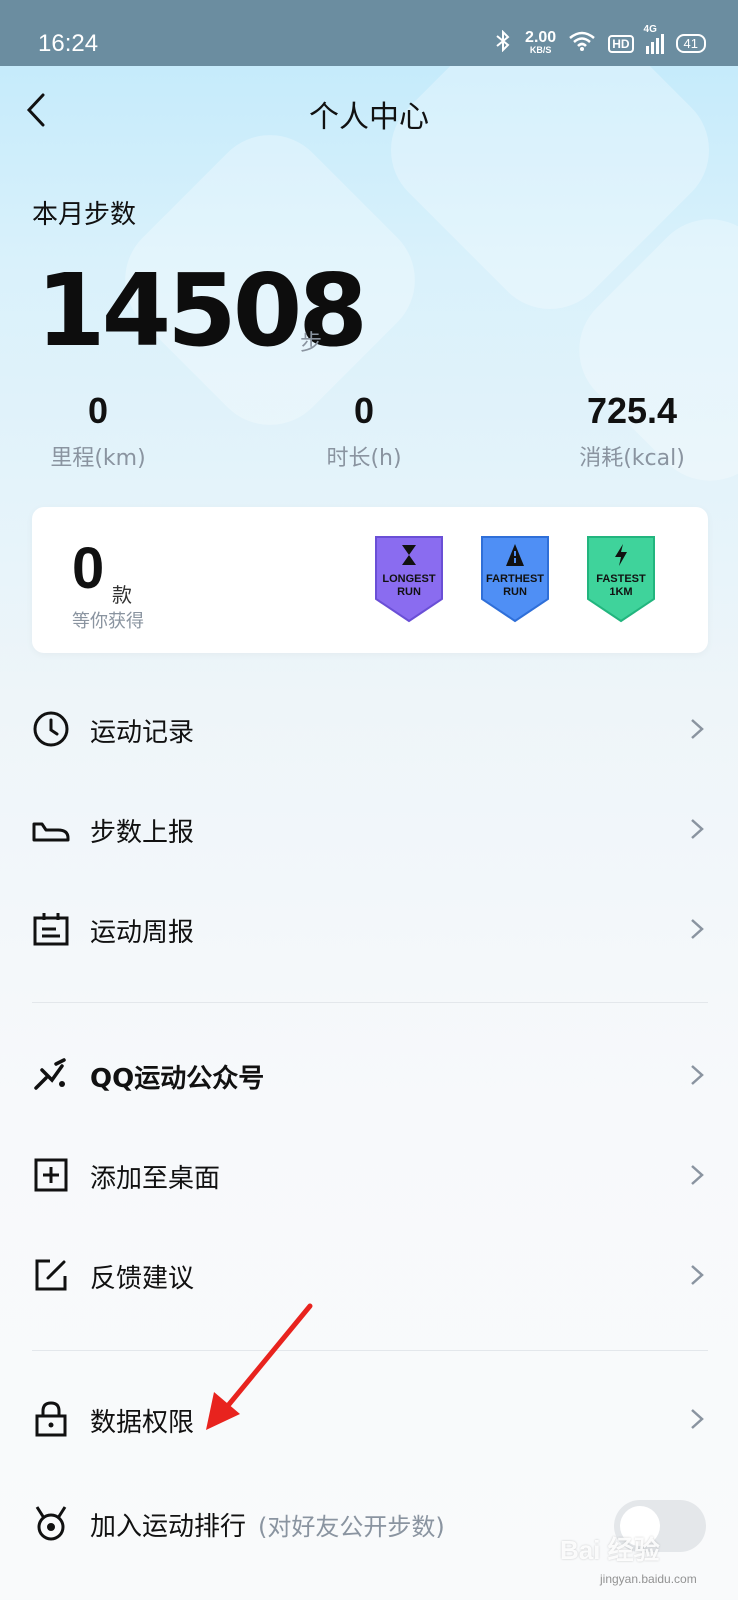 This screenshot has height=1600, width=738. What do you see at coordinates (503, 43) in the screenshot?
I see `bluetooth-icon` at bounding box center [503, 43].